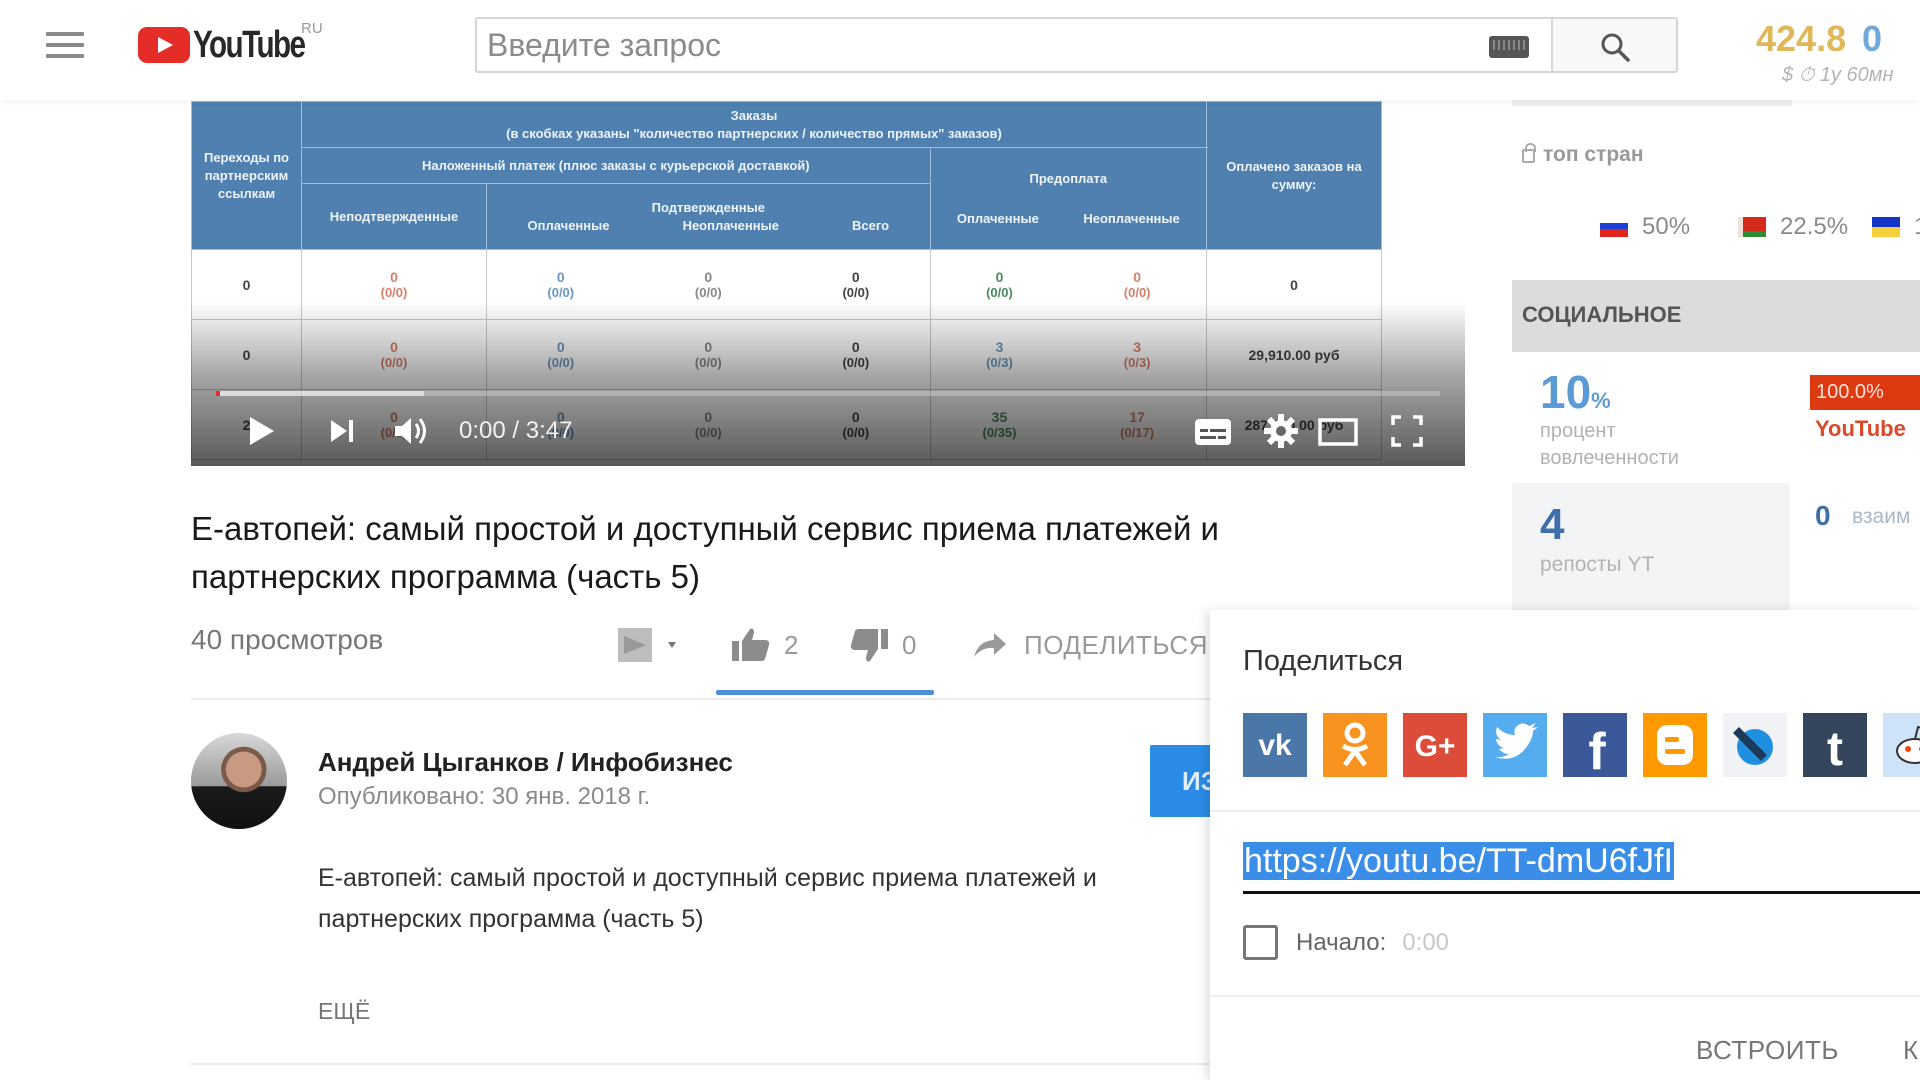 The height and width of the screenshot is (1080, 1920). I want to click on flag-by-icon, so click(1752, 227).